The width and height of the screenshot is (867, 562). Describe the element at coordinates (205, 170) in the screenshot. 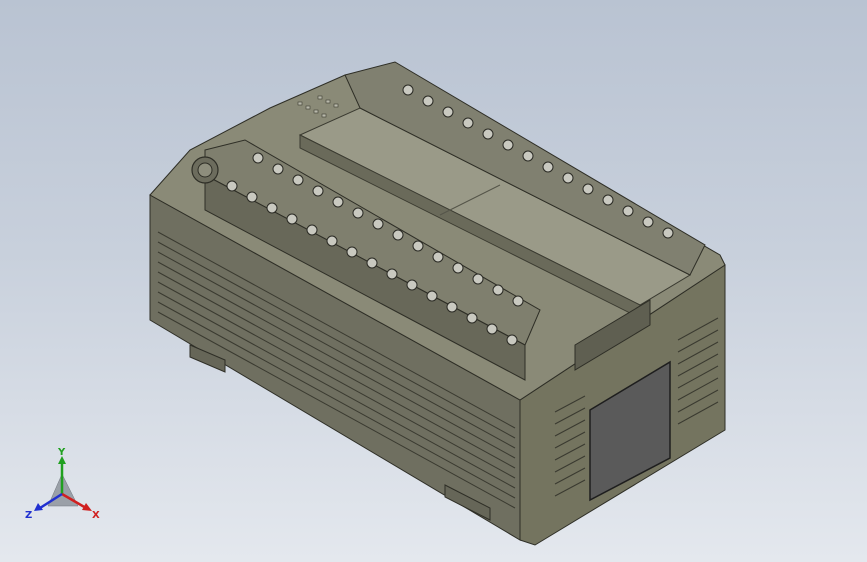

I see `plc-round-port-inner` at that location.